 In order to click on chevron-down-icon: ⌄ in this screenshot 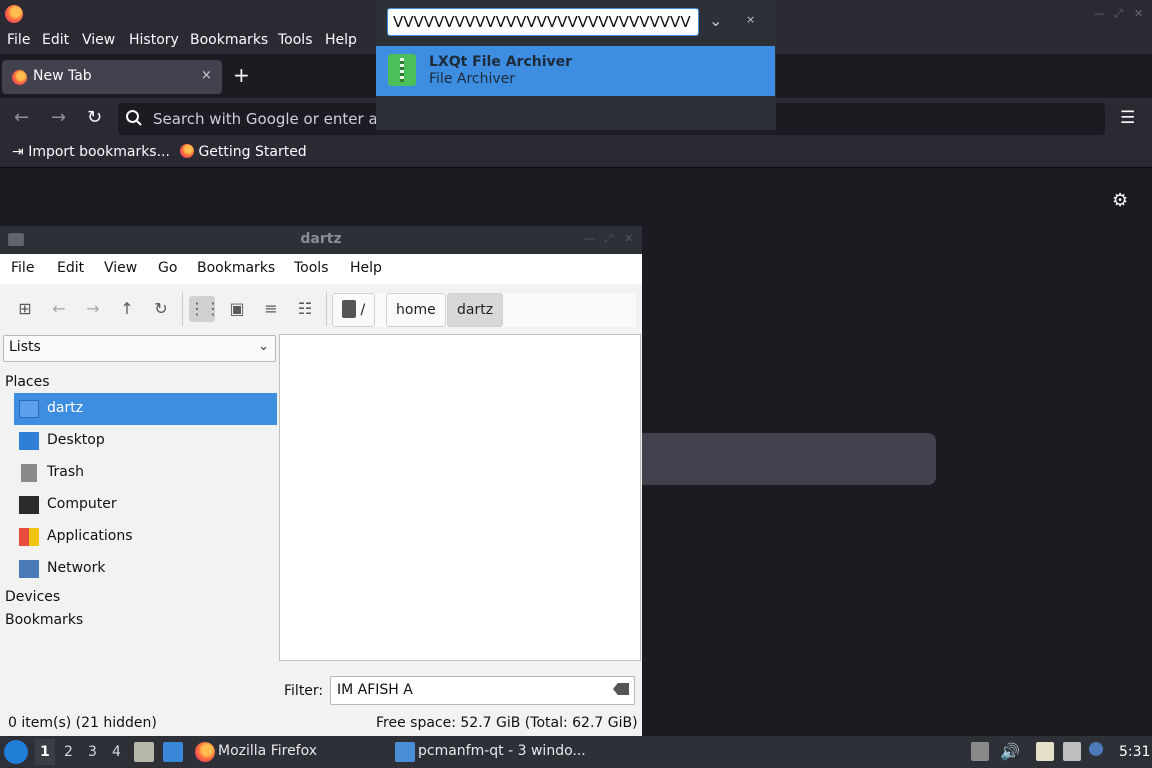, I will do `click(715, 20)`.